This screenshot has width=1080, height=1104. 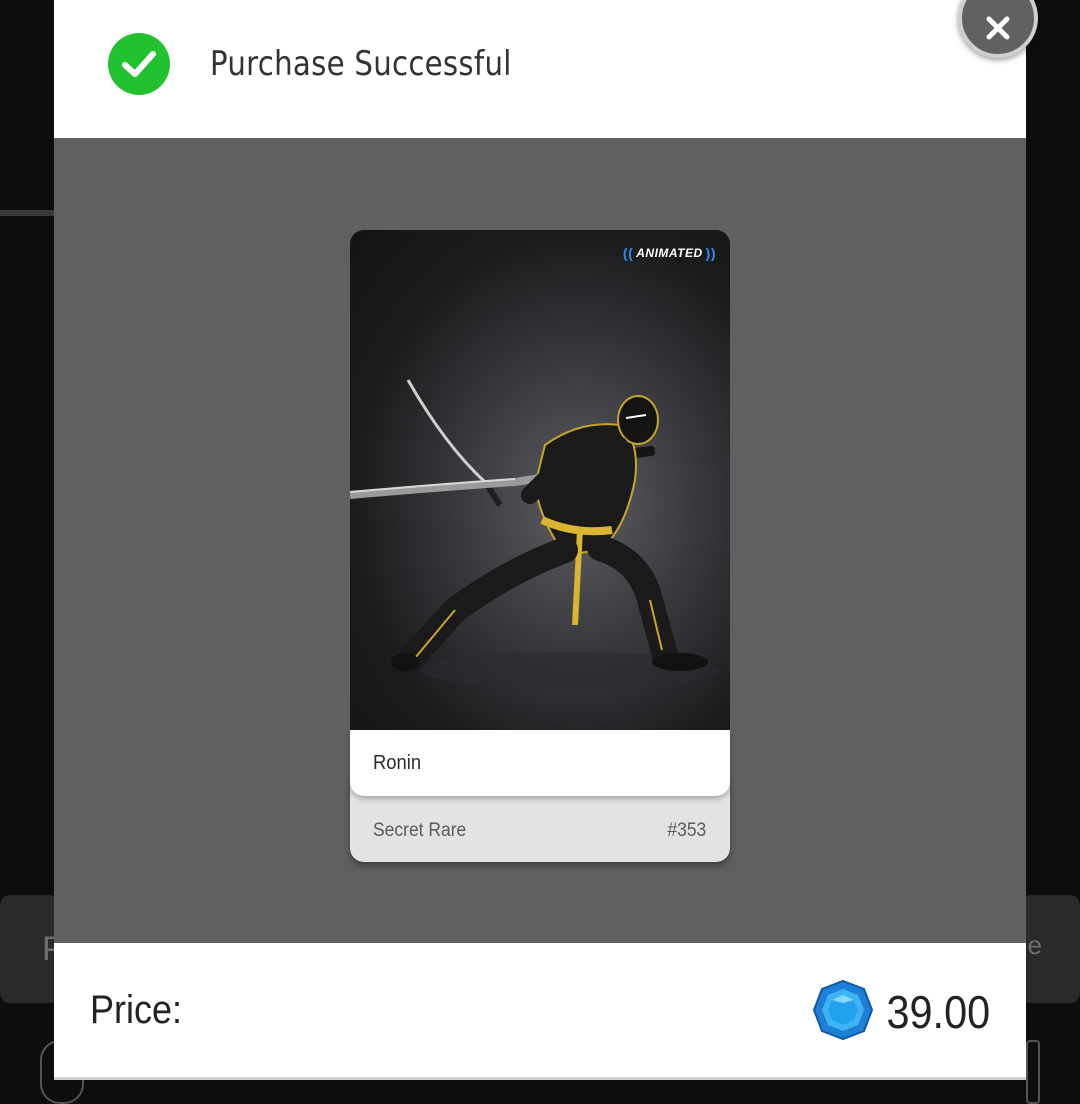 I want to click on gem-icon, so click(x=843, y=1010).